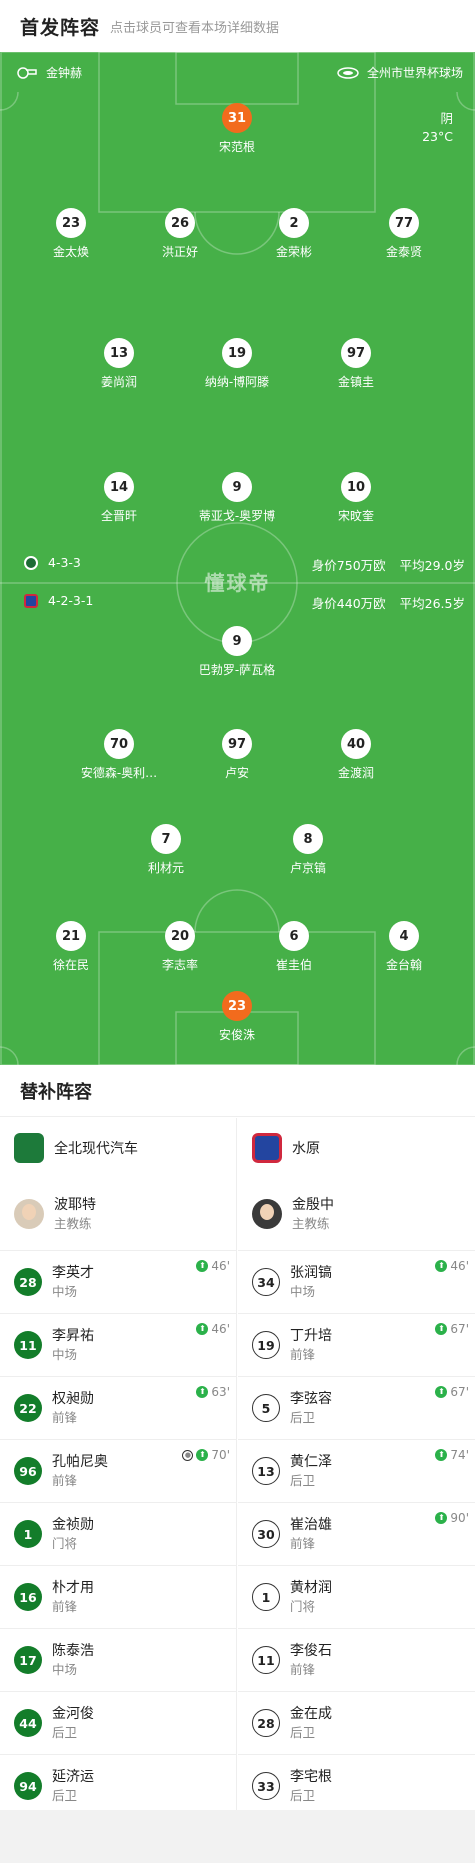 Image resolution: width=475 pixels, height=1863 pixels. Describe the element at coordinates (356, 1214) in the screenshot. I see `away-coach-row: 金殷中 主教练` at that location.